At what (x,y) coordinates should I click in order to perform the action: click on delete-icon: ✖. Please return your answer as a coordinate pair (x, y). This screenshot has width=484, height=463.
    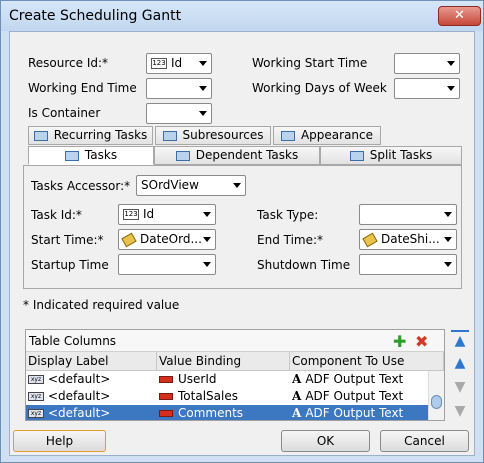
    Looking at the image, I should click on (421, 341).